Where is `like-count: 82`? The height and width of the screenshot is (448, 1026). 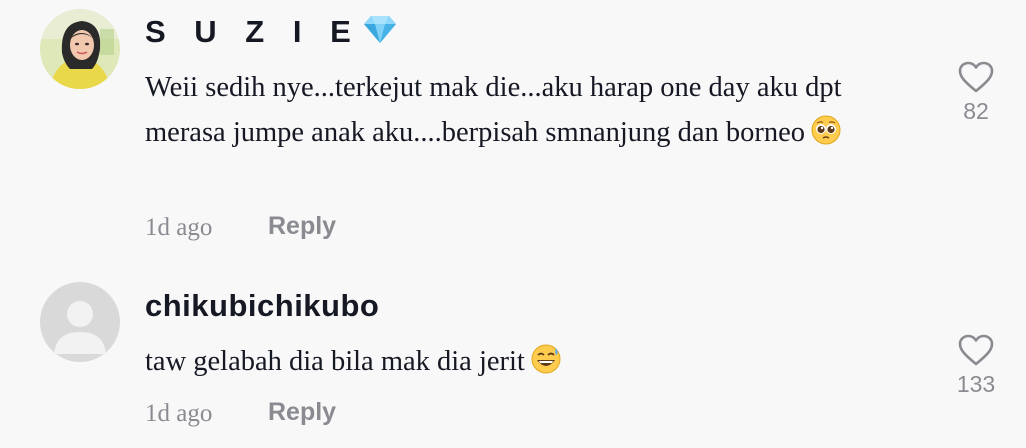 like-count: 82 is located at coordinates (976, 111).